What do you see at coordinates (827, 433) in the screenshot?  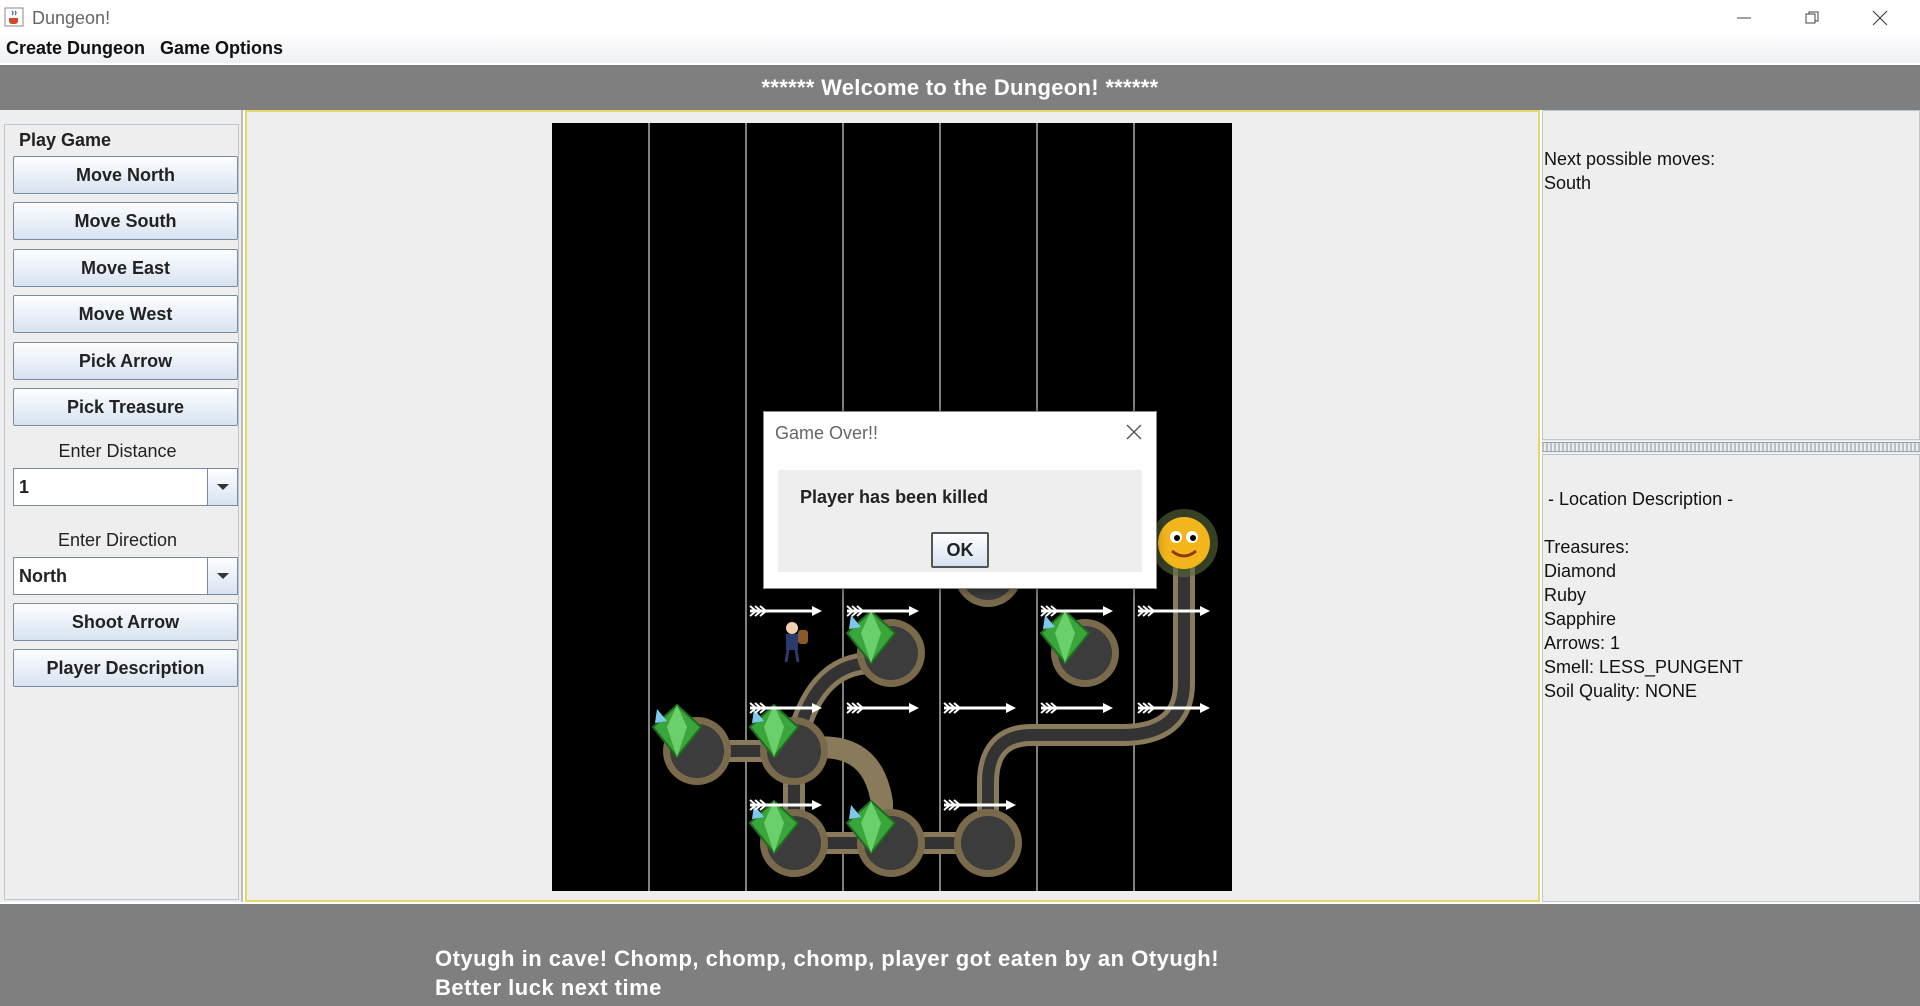 I see `dialog-title: Game Over!!` at bounding box center [827, 433].